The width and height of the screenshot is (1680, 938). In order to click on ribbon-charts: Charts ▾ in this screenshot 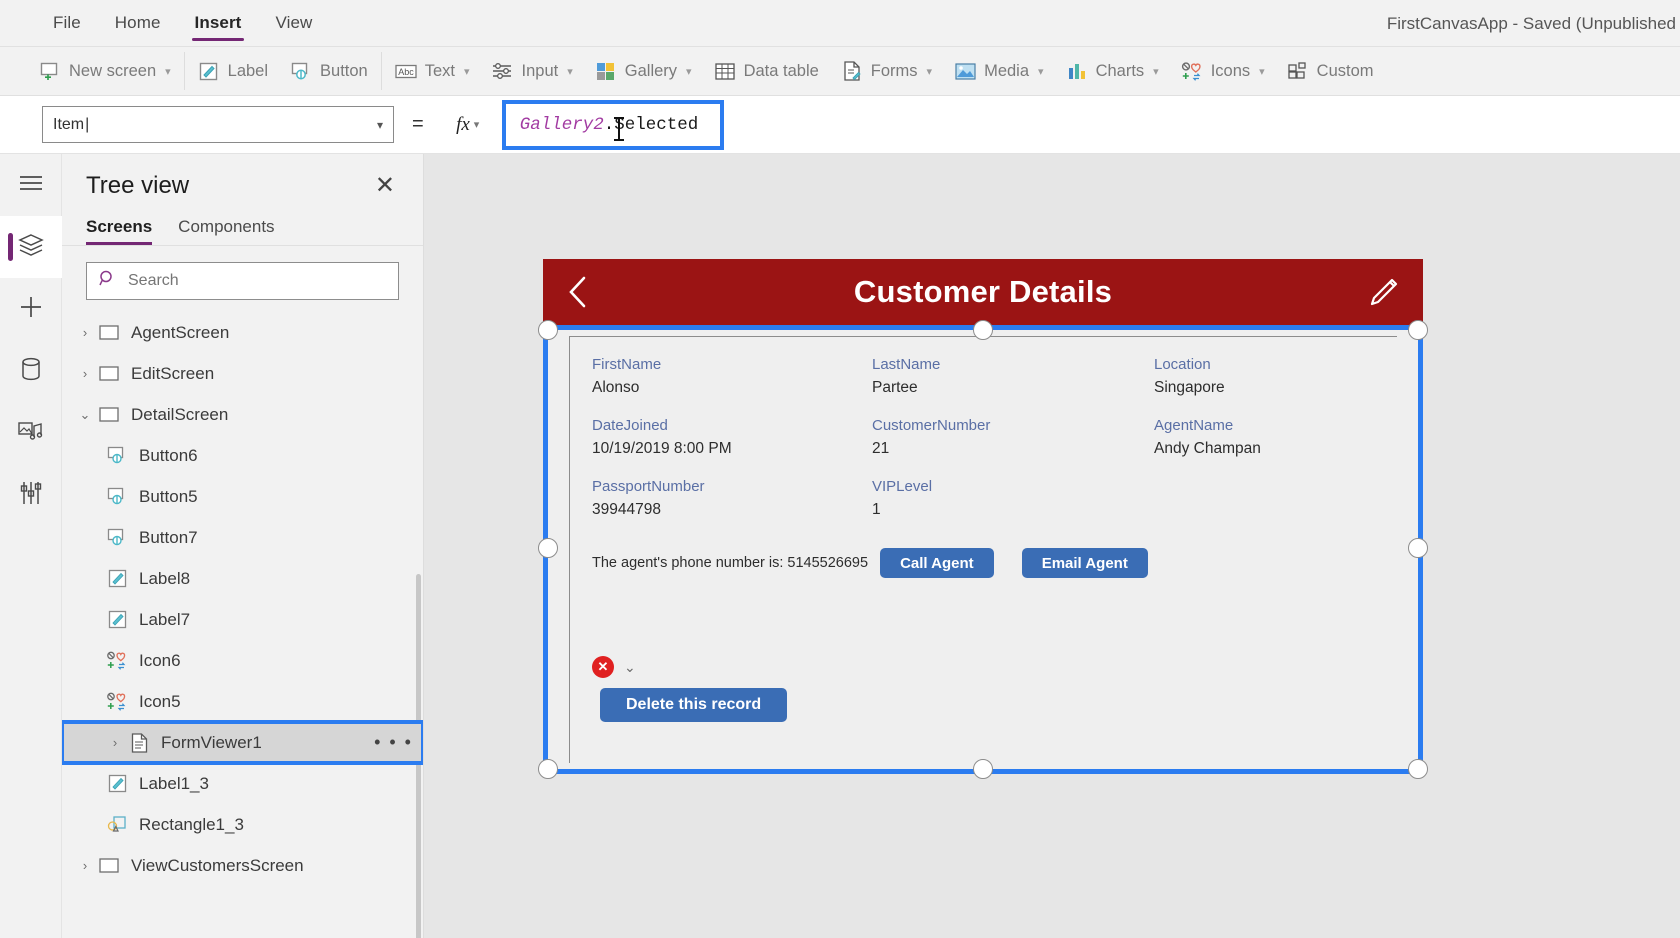, I will do `click(1112, 71)`.